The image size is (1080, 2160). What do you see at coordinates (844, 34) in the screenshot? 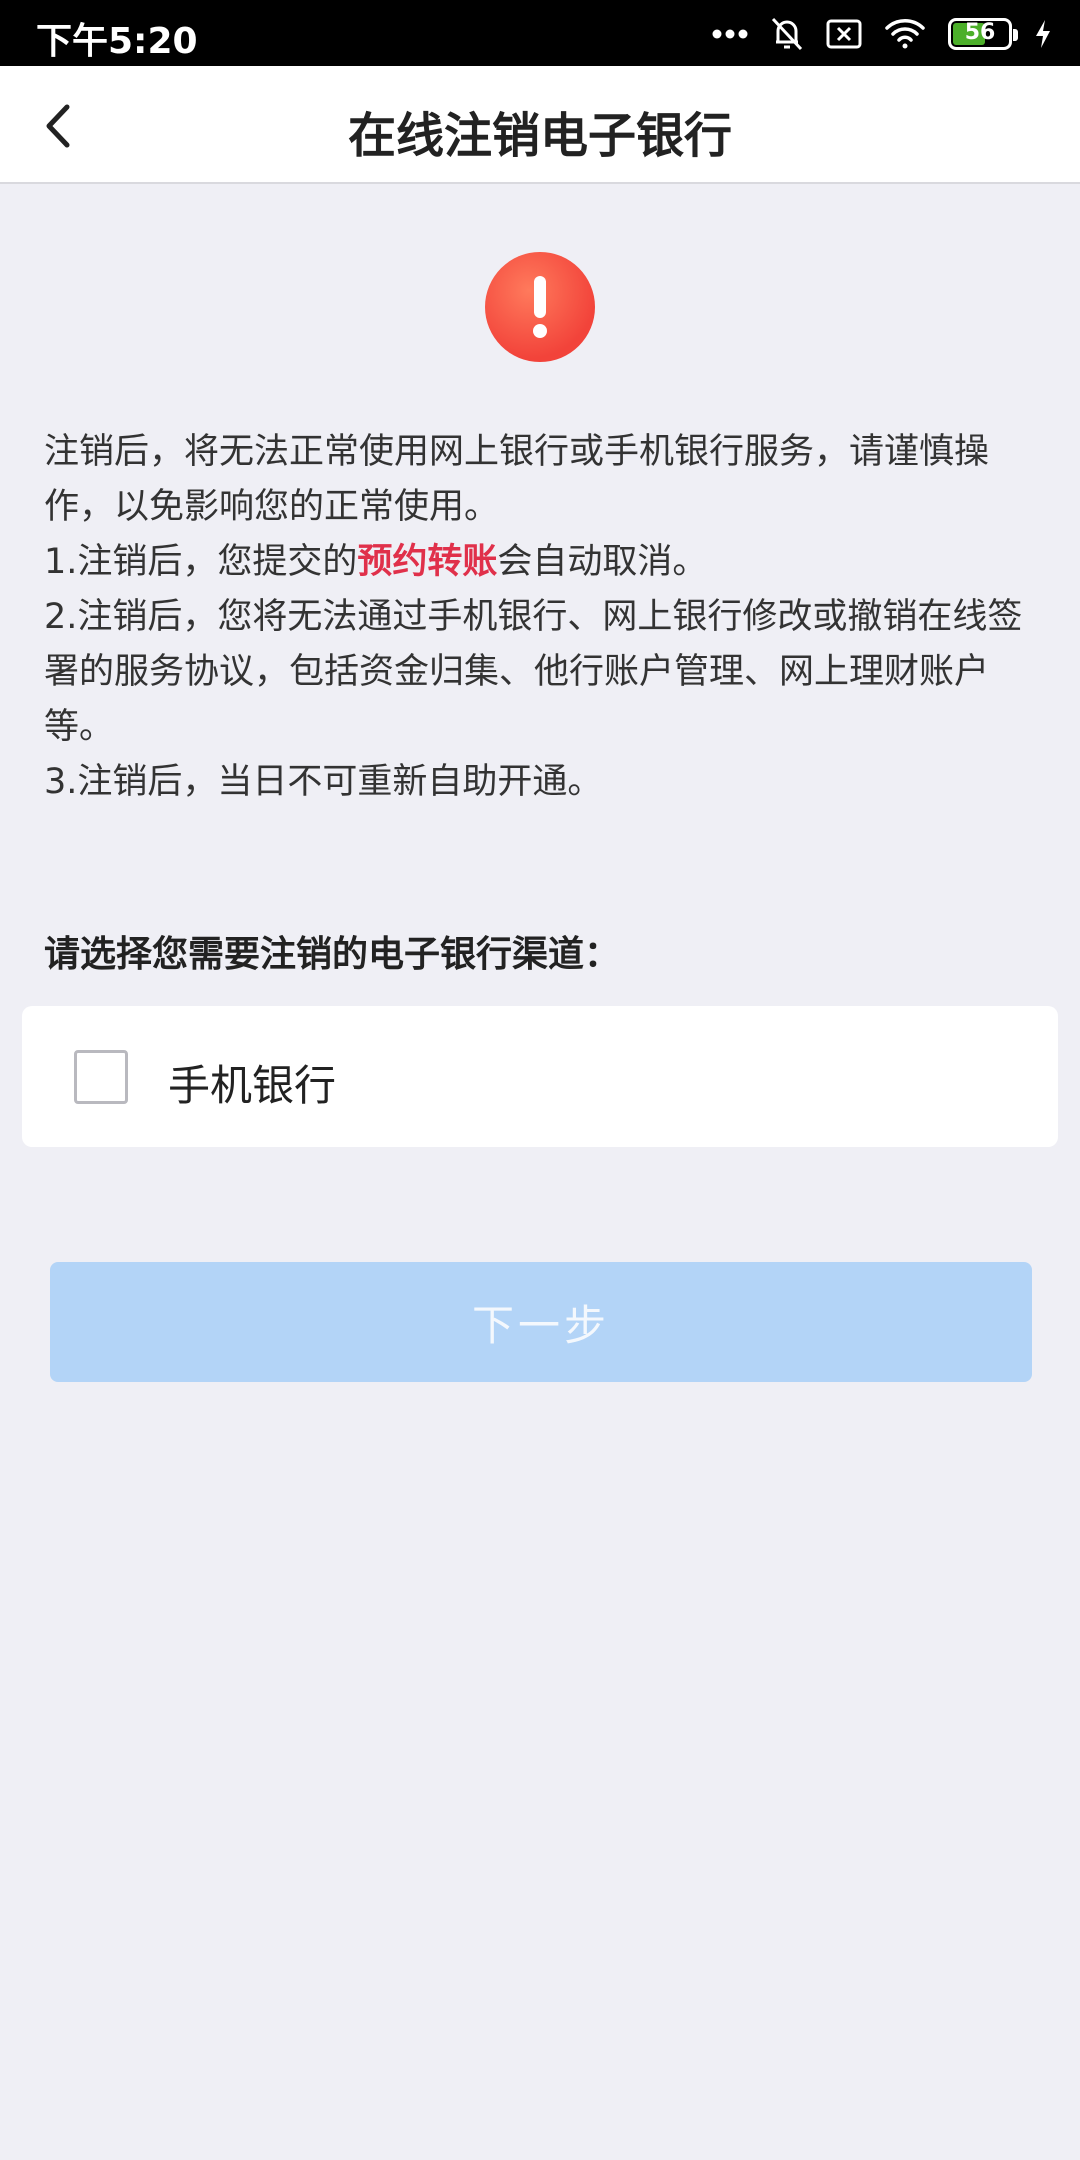
I see `sim-off-icon` at bounding box center [844, 34].